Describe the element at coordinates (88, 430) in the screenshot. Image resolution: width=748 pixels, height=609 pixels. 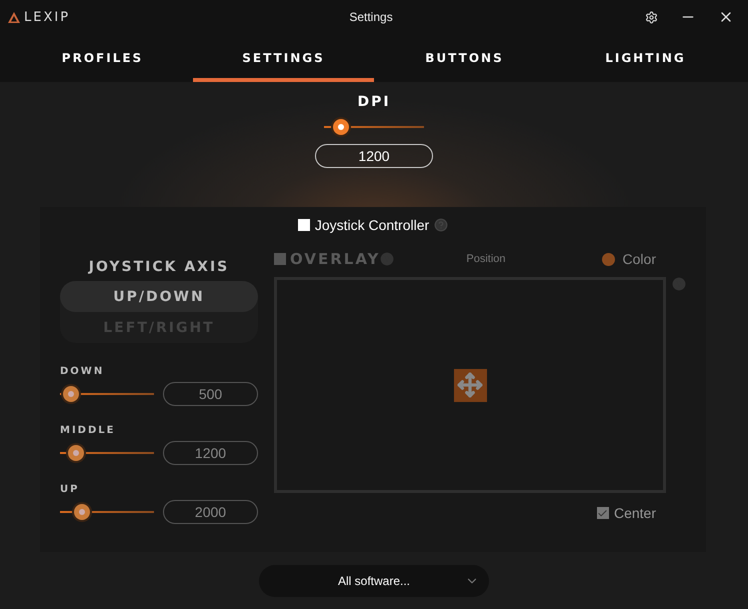
I see `slider-label: MIDDLE` at that location.